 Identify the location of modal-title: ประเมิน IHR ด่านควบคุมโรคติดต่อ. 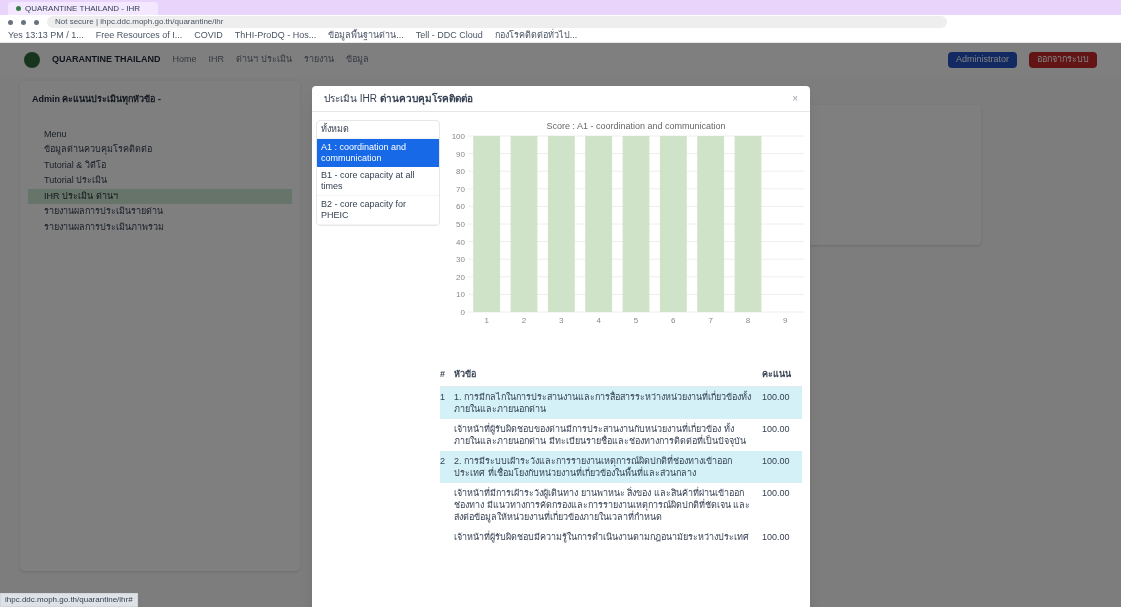
(399, 99).